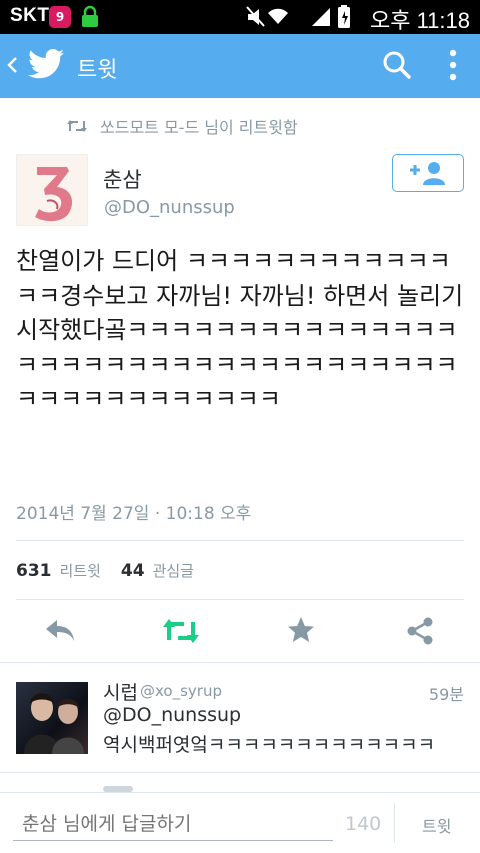 The width and height of the screenshot is (480, 853). What do you see at coordinates (133, 571) in the screenshot?
I see `favorite-count: 44` at bounding box center [133, 571].